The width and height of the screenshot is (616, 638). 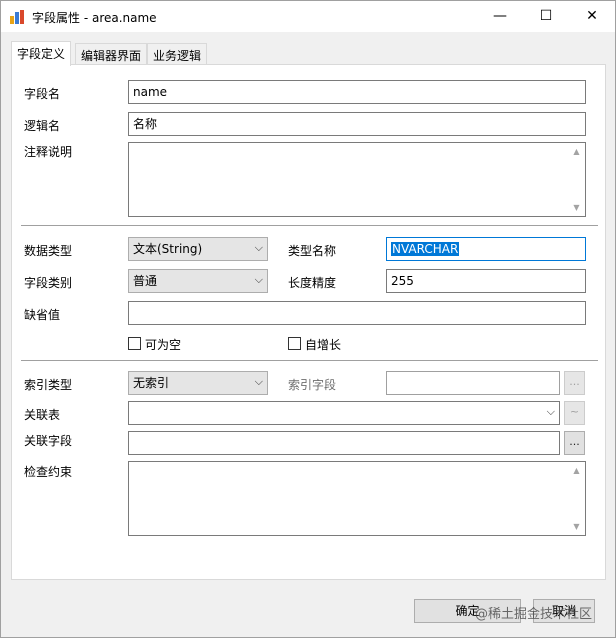 I want to click on default-value-label: 缺省值, so click(x=42, y=315).